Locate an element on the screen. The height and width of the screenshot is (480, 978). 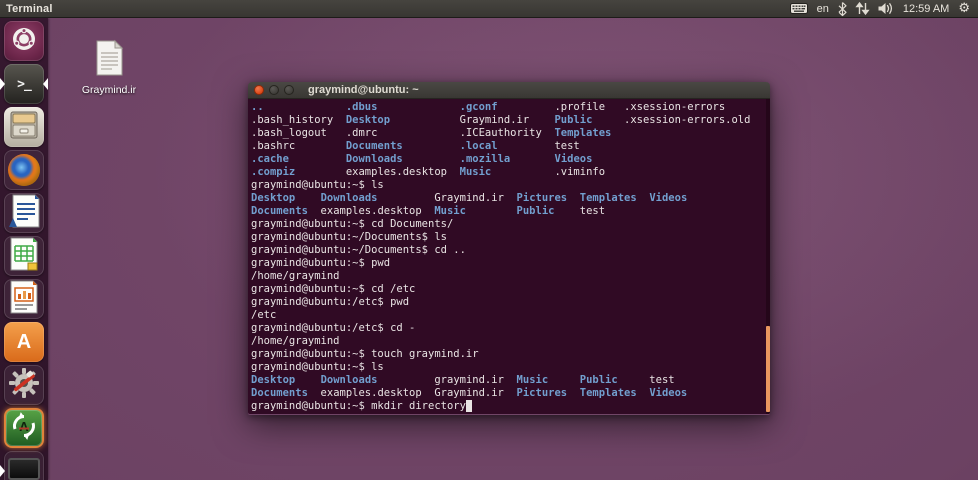
window-title: graymind@ubuntu: ~ is located at coordinates (363, 90).